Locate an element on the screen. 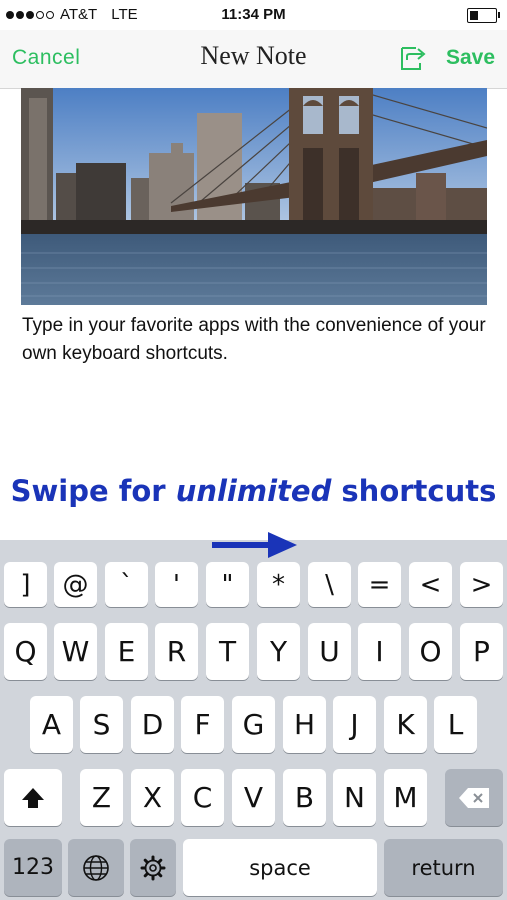 The height and width of the screenshot is (900, 507). delete-key is located at coordinates (474, 797).